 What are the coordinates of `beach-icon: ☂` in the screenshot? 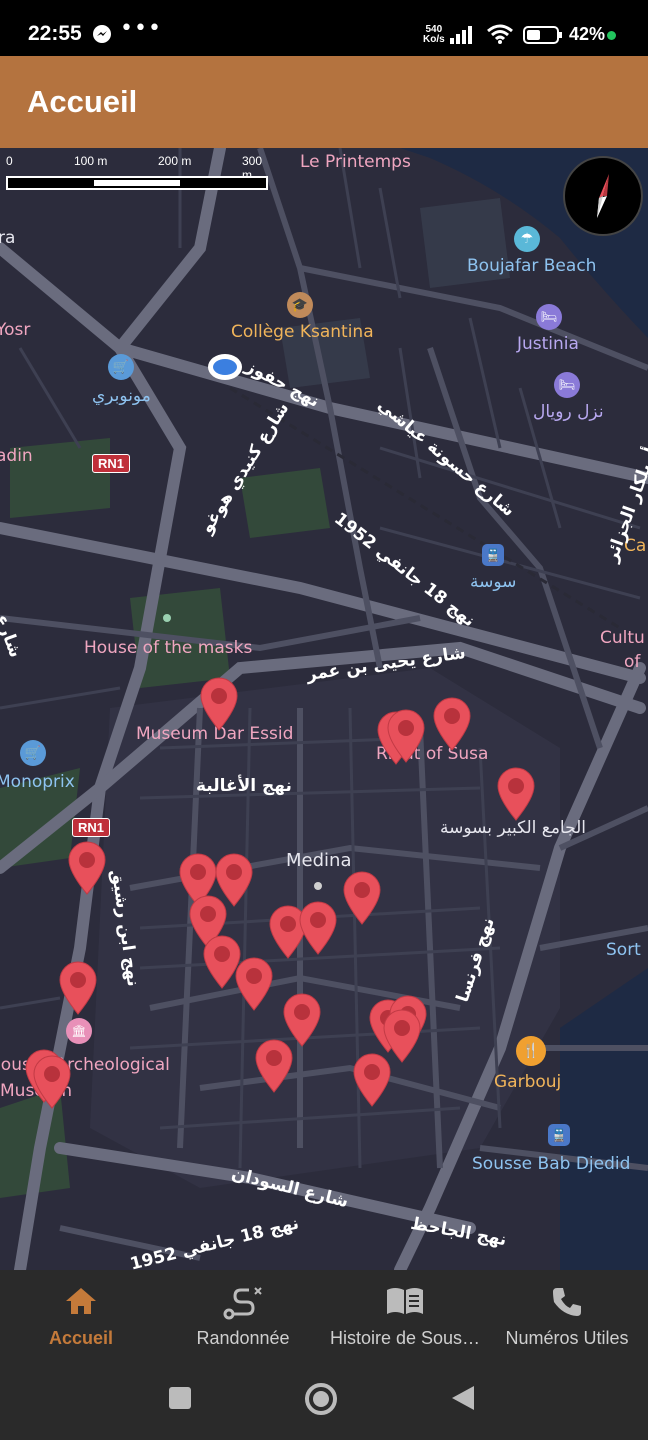 It's located at (527, 239).